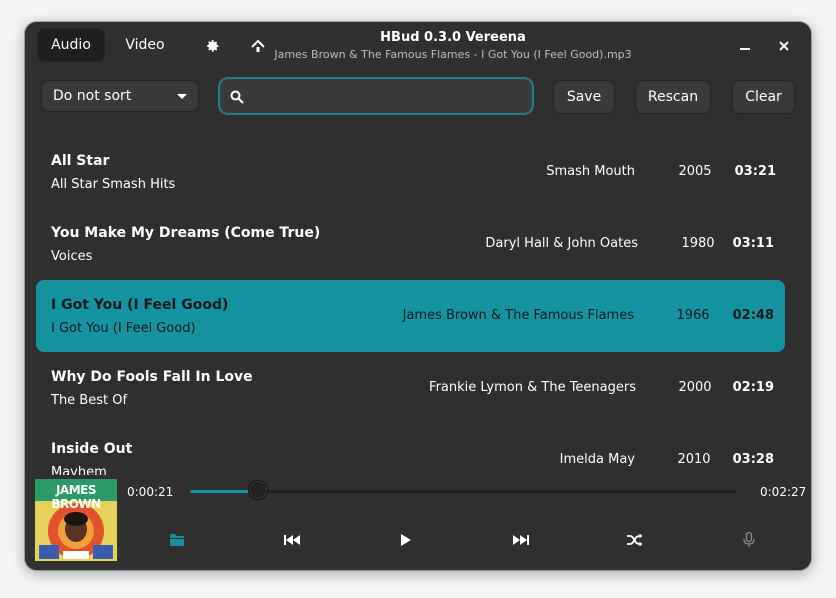 This screenshot has width=836, height=598. Describe the element at coordinates (89, 400) in the screenshot. I see `track-album: The Best Of` at that location.